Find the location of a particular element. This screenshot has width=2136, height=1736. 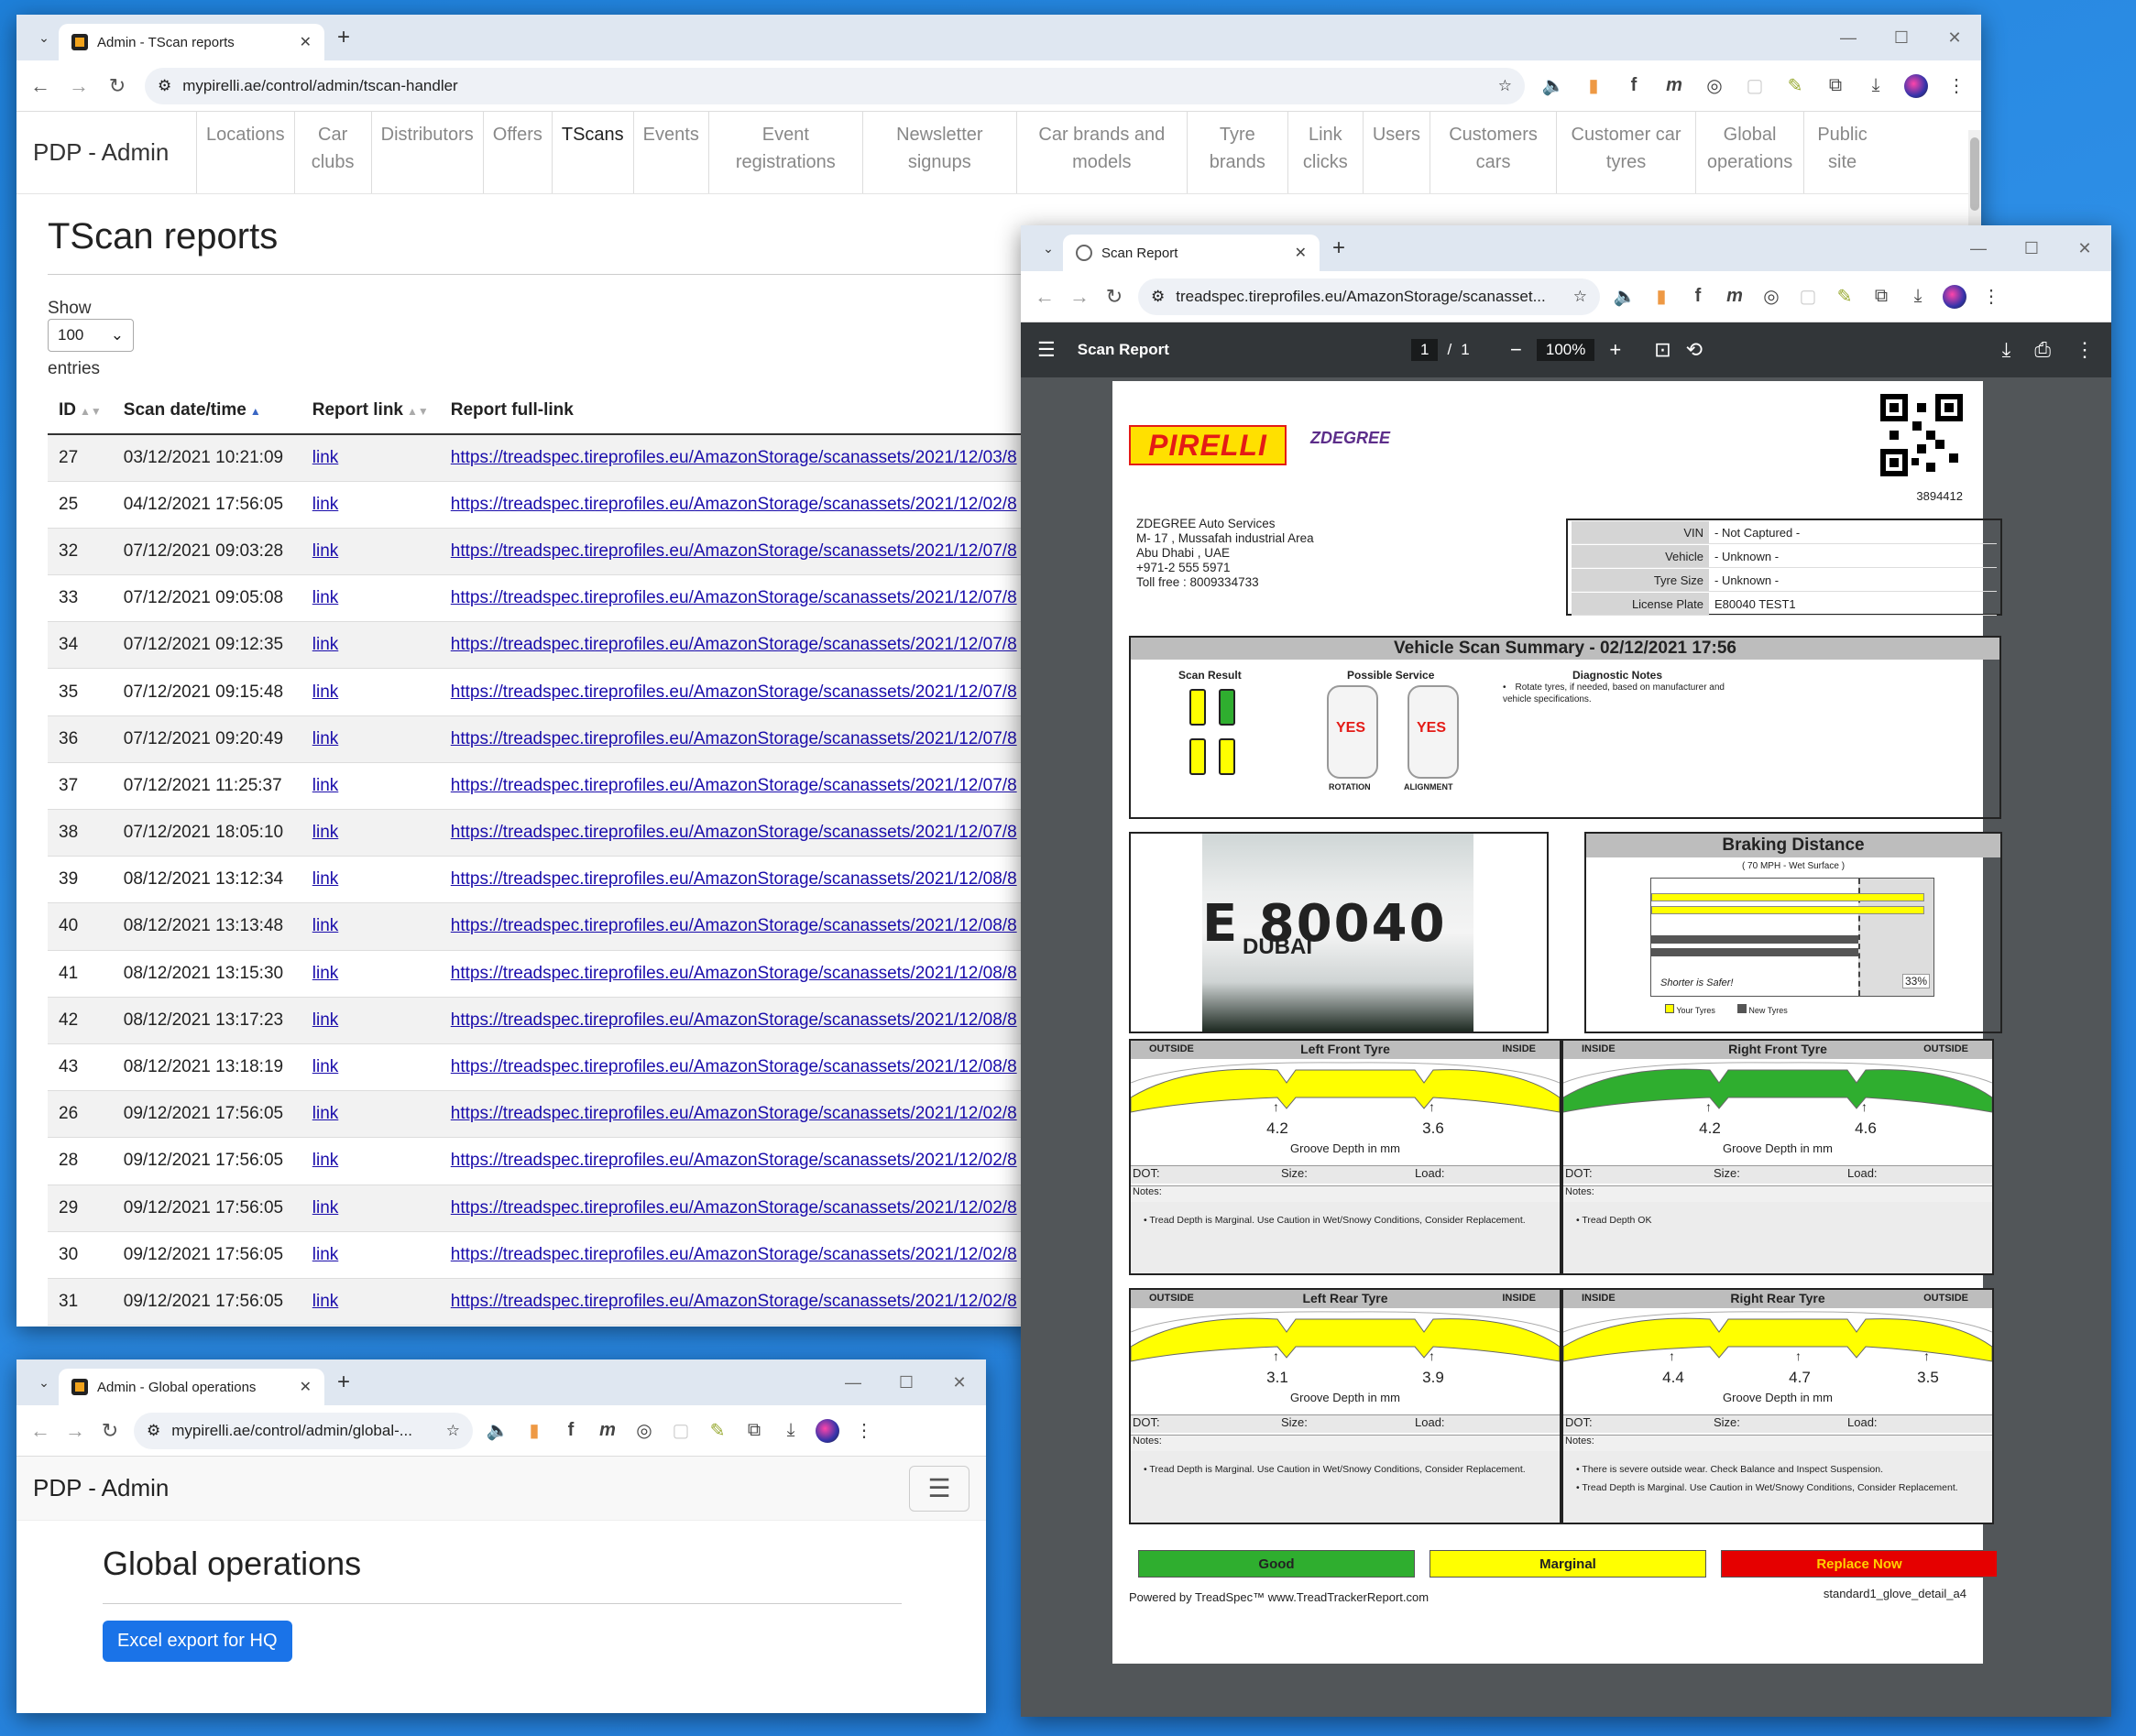

nav-tscans: TScans is located at coordinates (592, 153).